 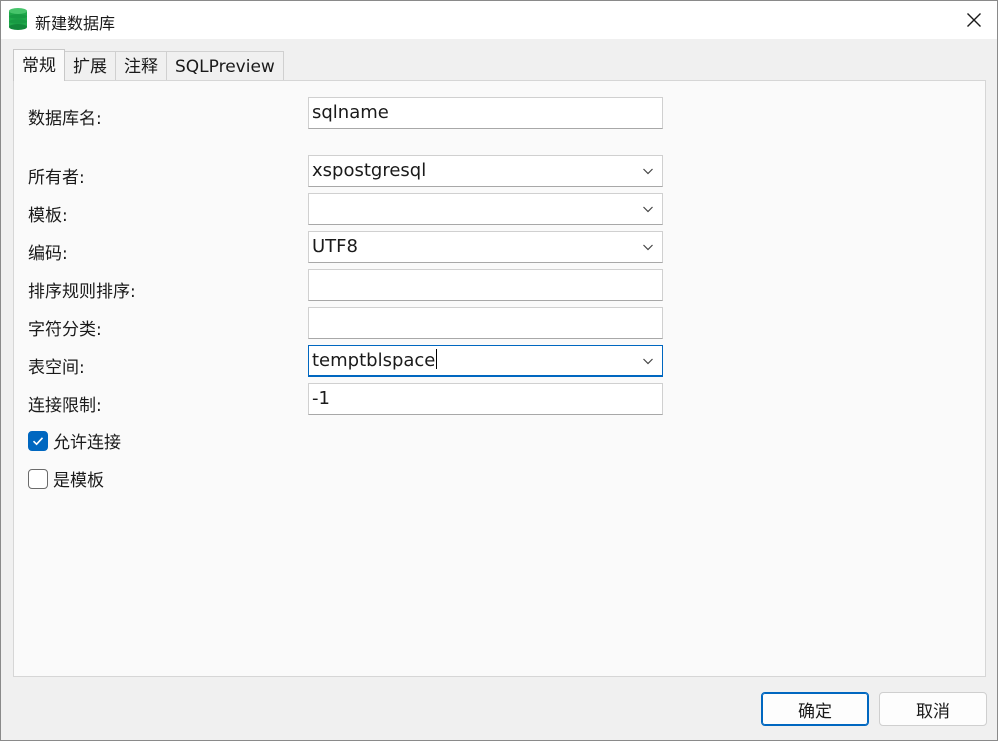 What do you see at coordinates (18, 19) in the screenshot?
I see `database-icon` at bounding box center [18, 19].